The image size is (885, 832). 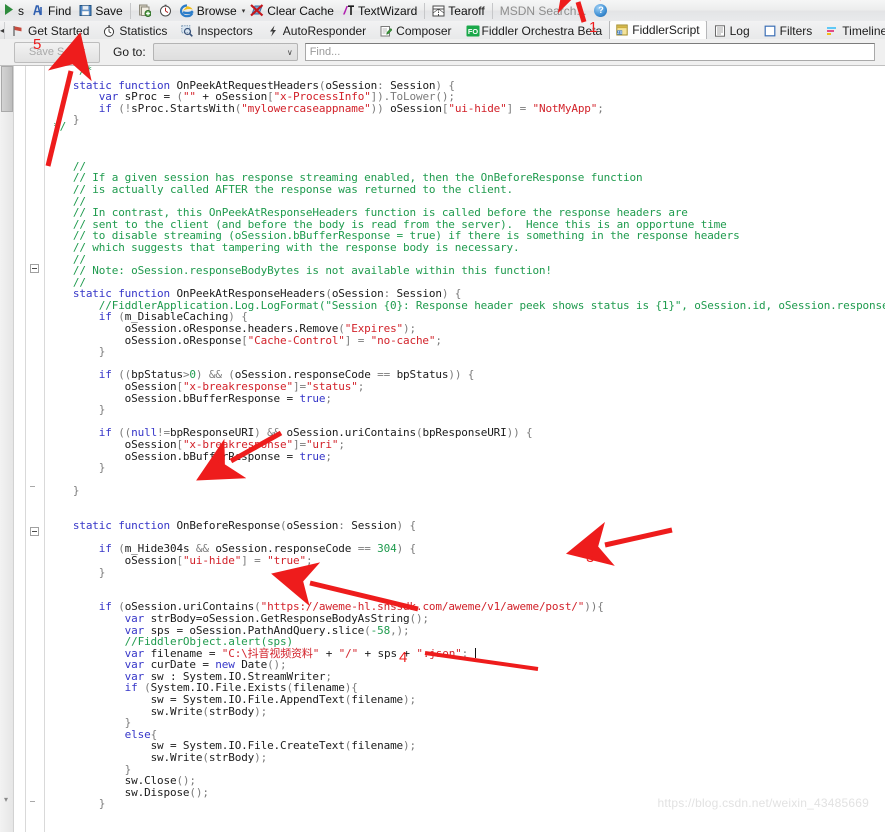 What do you see at coordinates (7, 449) in the screenshot?
I see `vertical-scrollbar: ▾` at bounding box center [7, 449].